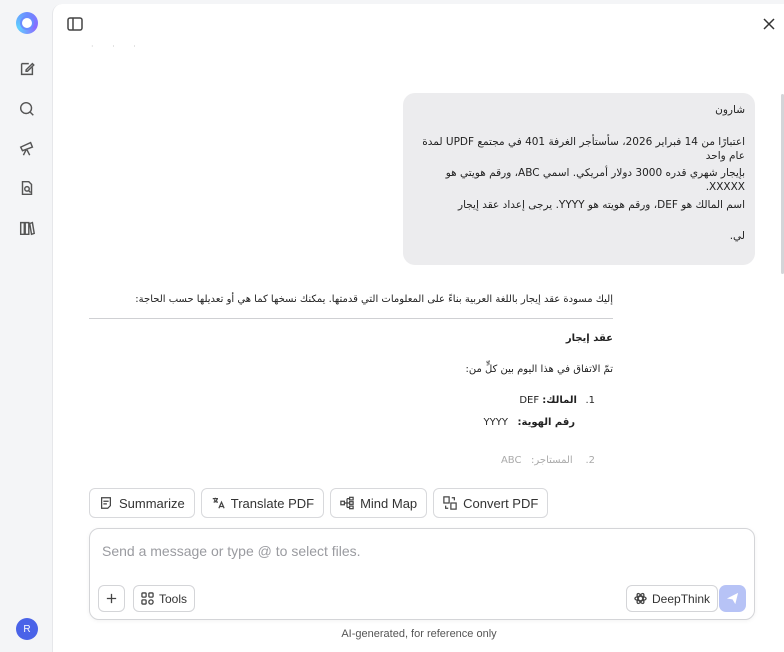 The height and width of the screenshot is (652, 784). Describe the element at coordinates (142, 503) in the screenshot. I see `summarize-button: Summarize` at that location.